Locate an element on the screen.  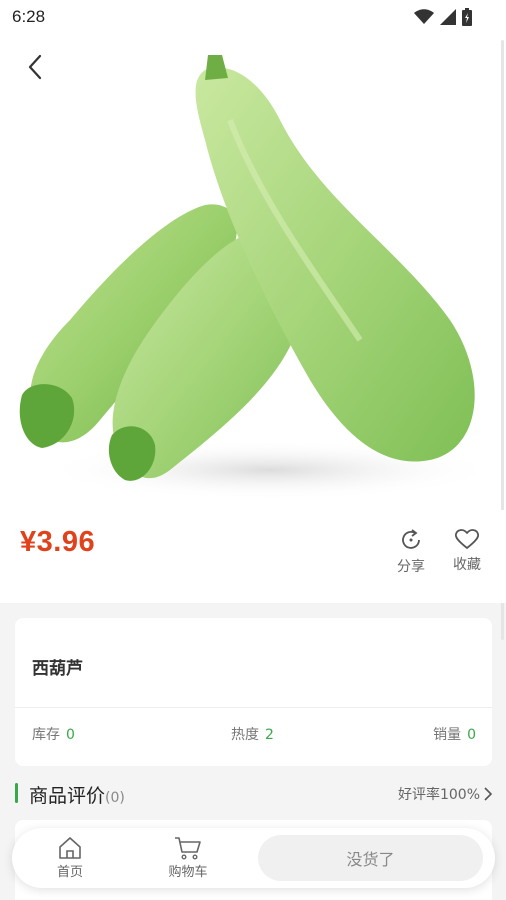
back-button is located at coordinates (35, 67).